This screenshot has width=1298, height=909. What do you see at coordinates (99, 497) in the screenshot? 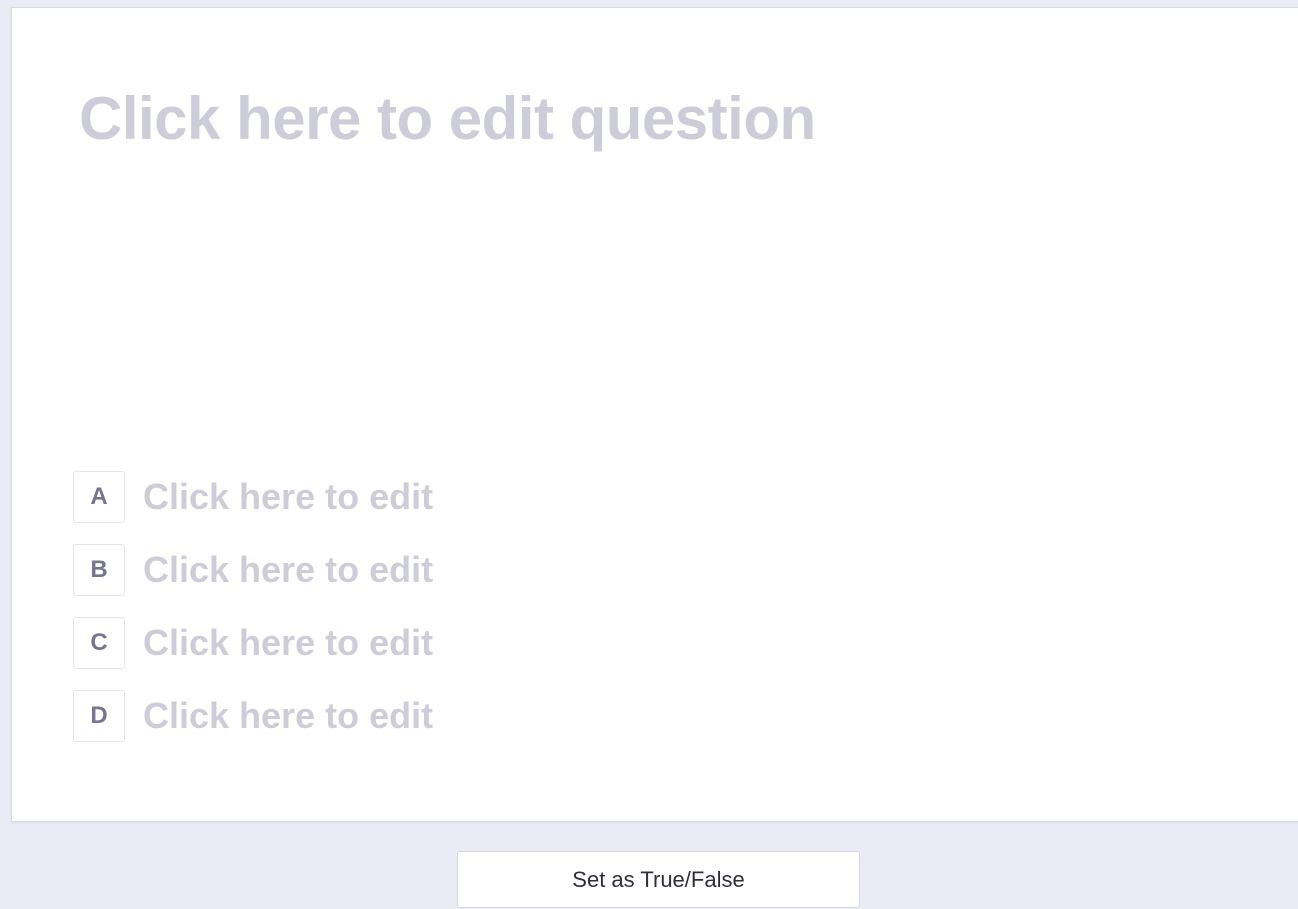
I see `answer-letter-badge: A` at bounding box center [99, 497].